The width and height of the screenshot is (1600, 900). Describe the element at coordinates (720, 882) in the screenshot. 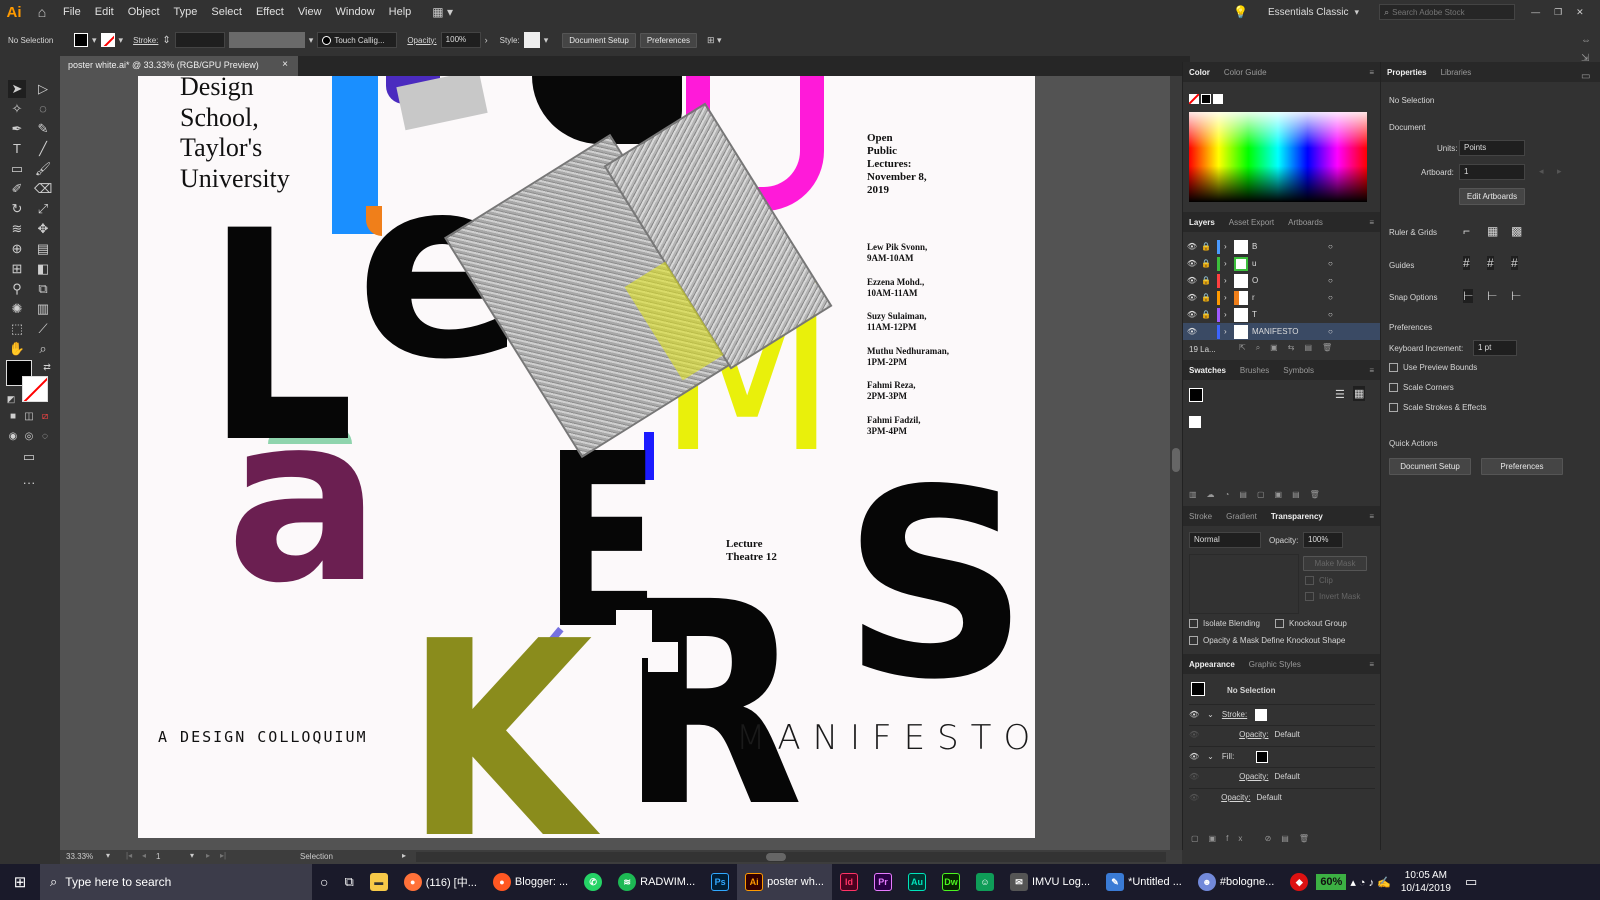

I see `taskbar-app-photoshop: Ps` at that location.